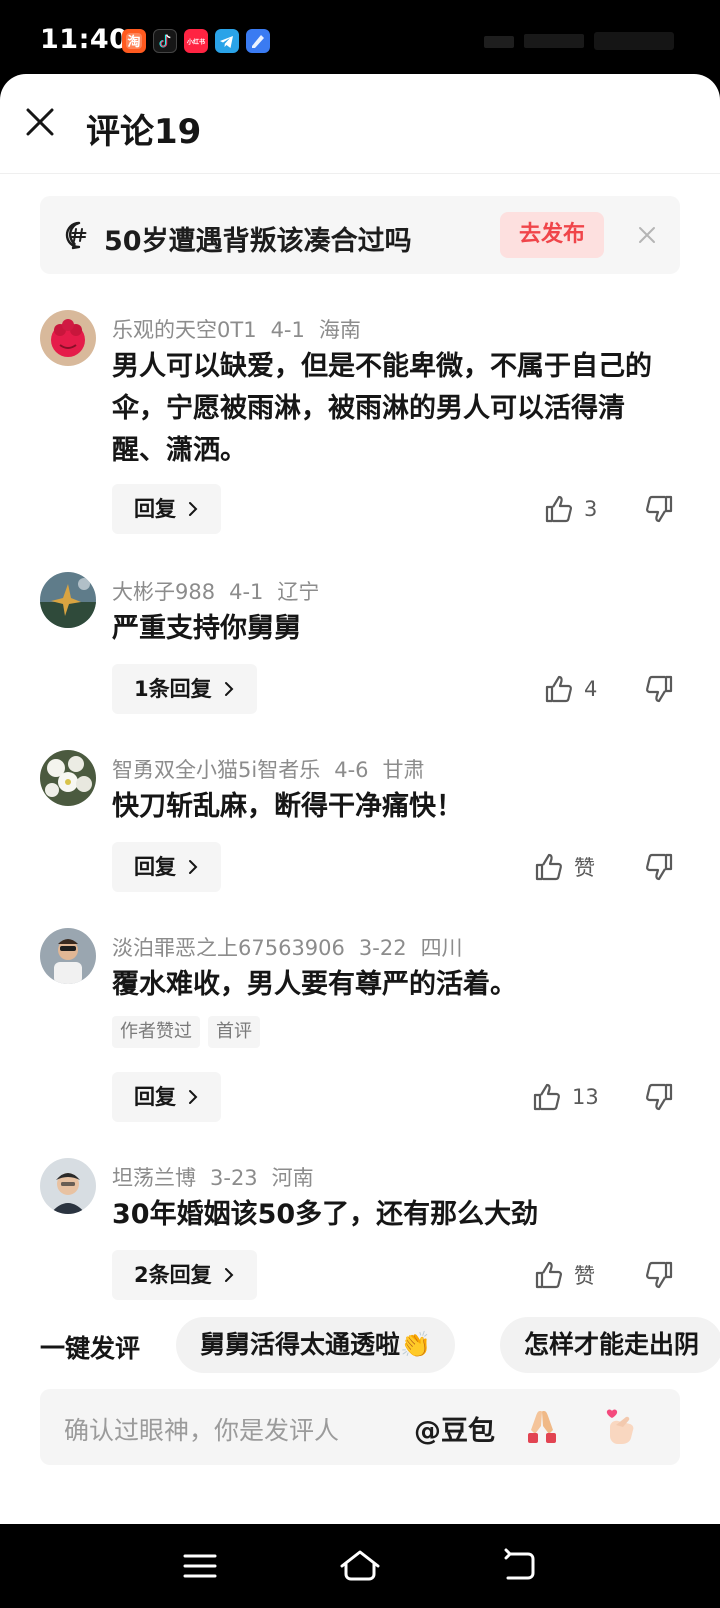  What do you see at coordinates (610, 1345) in the screenshot?
I see `quick-comment-chip: 怎样才能走出阴` at bounding box center [610, 1345].